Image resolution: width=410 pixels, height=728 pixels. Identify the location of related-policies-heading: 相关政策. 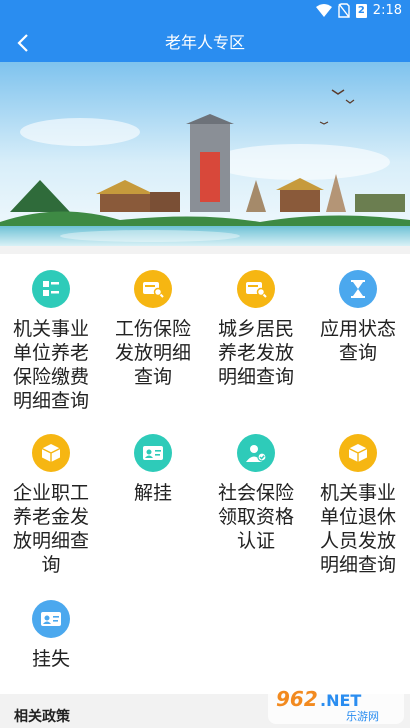
(42, 717).